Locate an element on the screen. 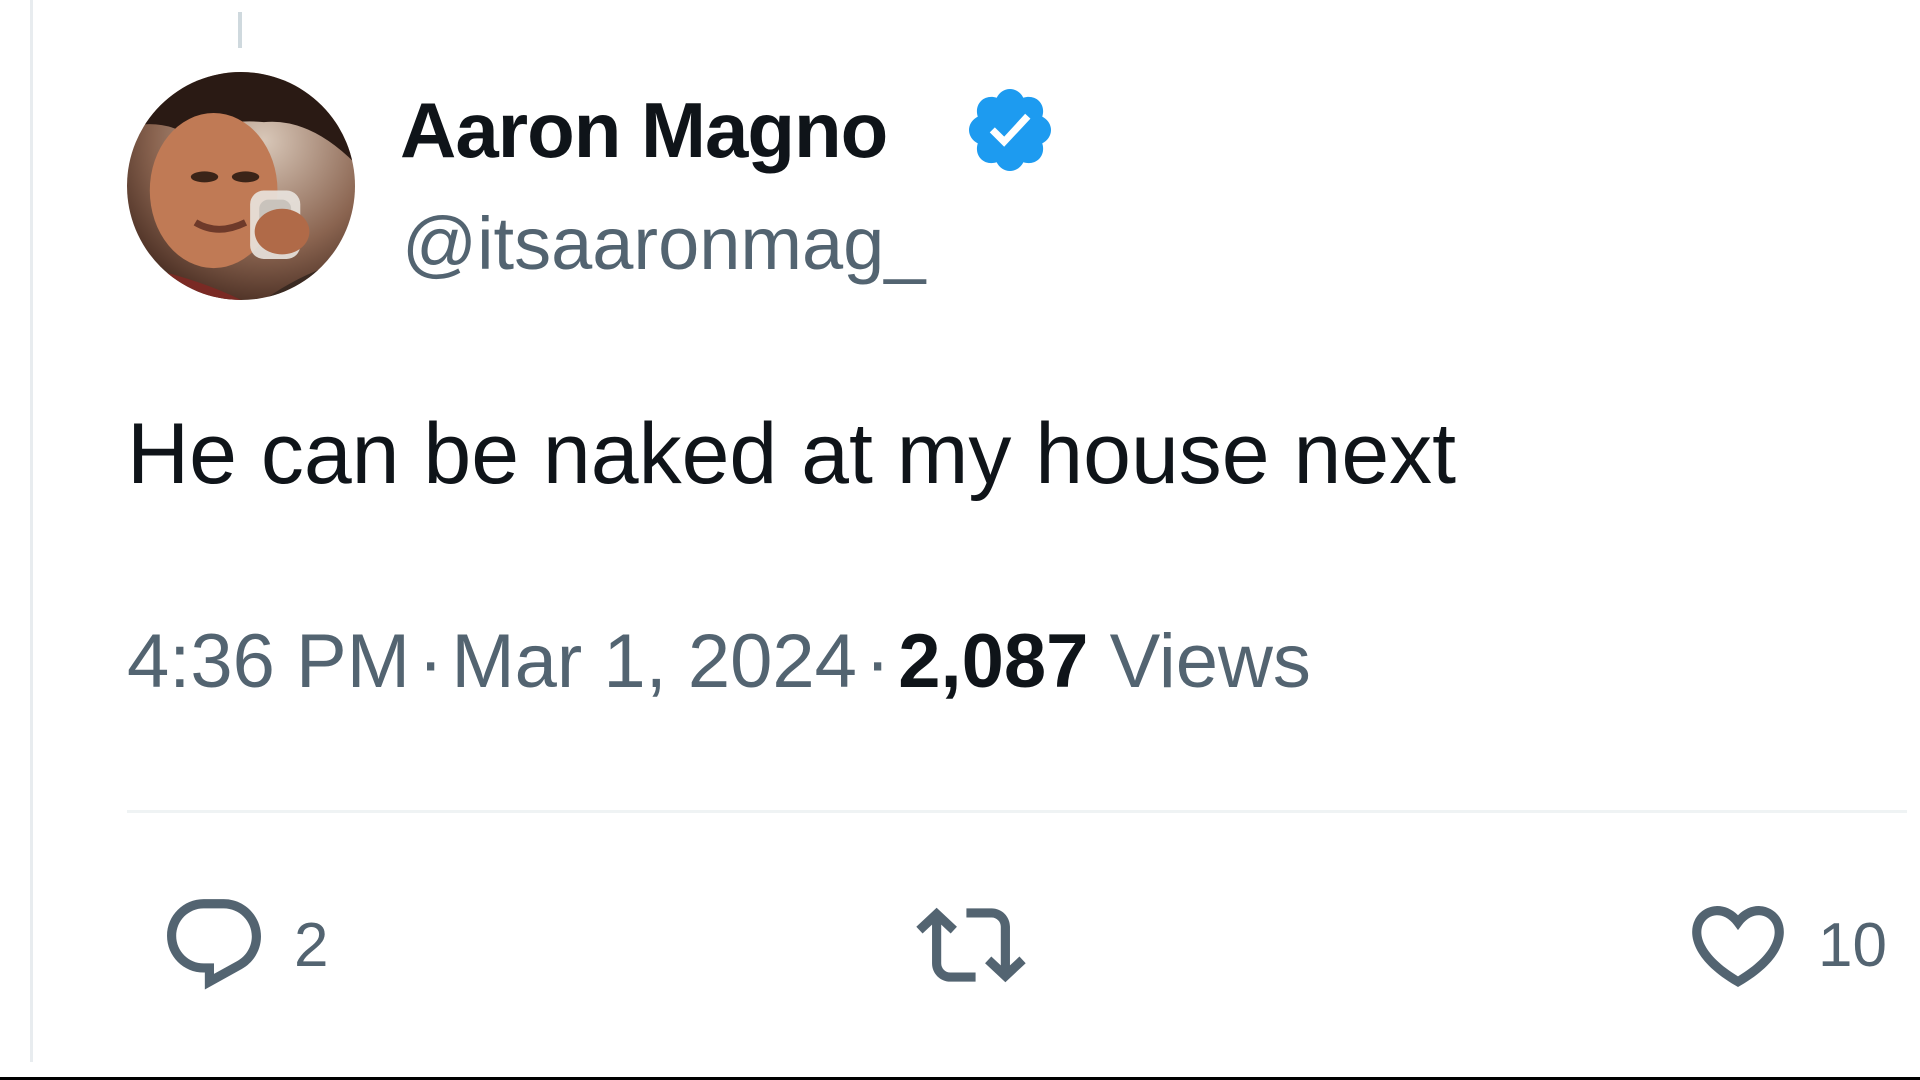 Image resolution: width=1920 pixels, height=1080 pixels. views-count: 2,087 is located at coordinates (993, 661).